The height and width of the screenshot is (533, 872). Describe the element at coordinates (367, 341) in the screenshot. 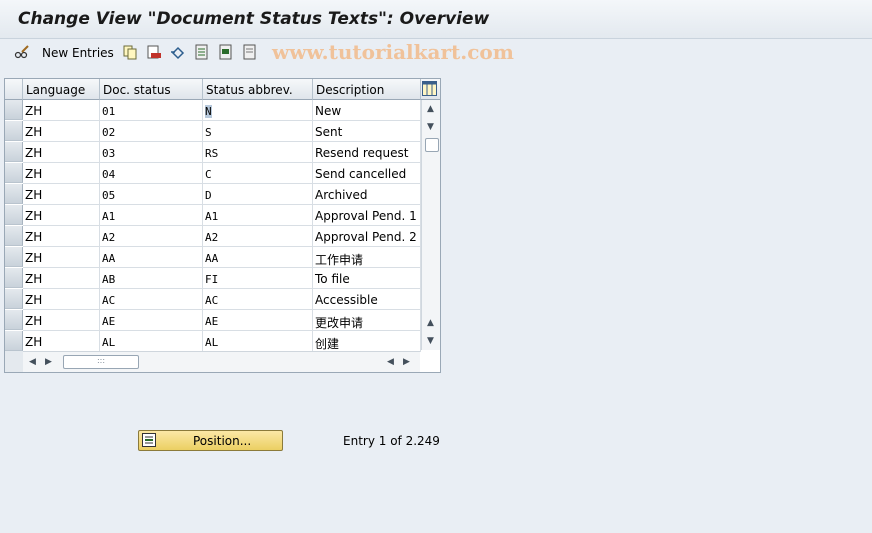

I see `description-cell: 创建` at that location.